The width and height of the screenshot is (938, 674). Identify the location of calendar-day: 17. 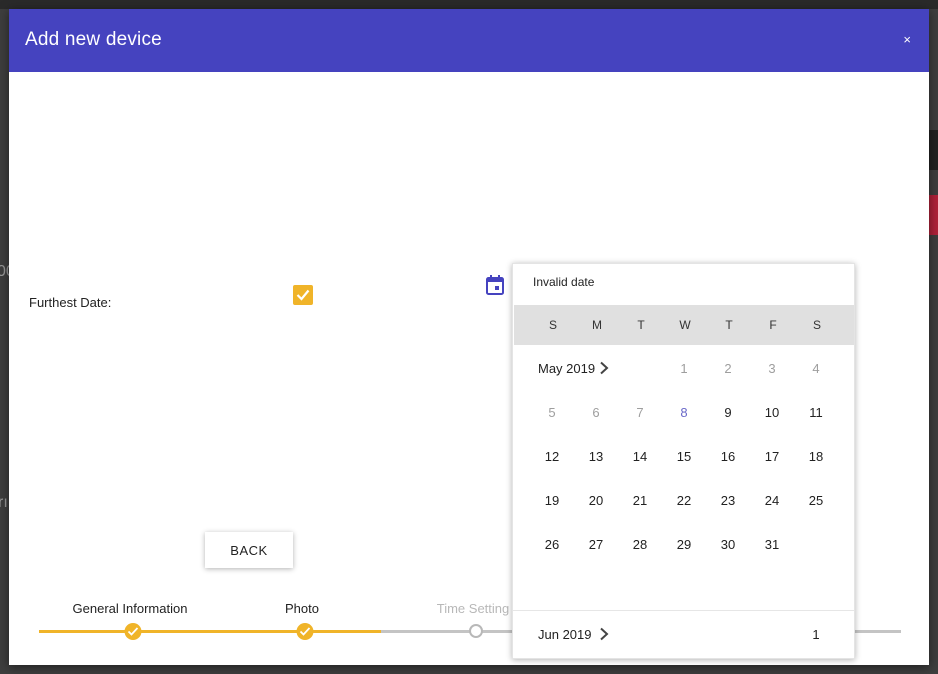
(772, 456).